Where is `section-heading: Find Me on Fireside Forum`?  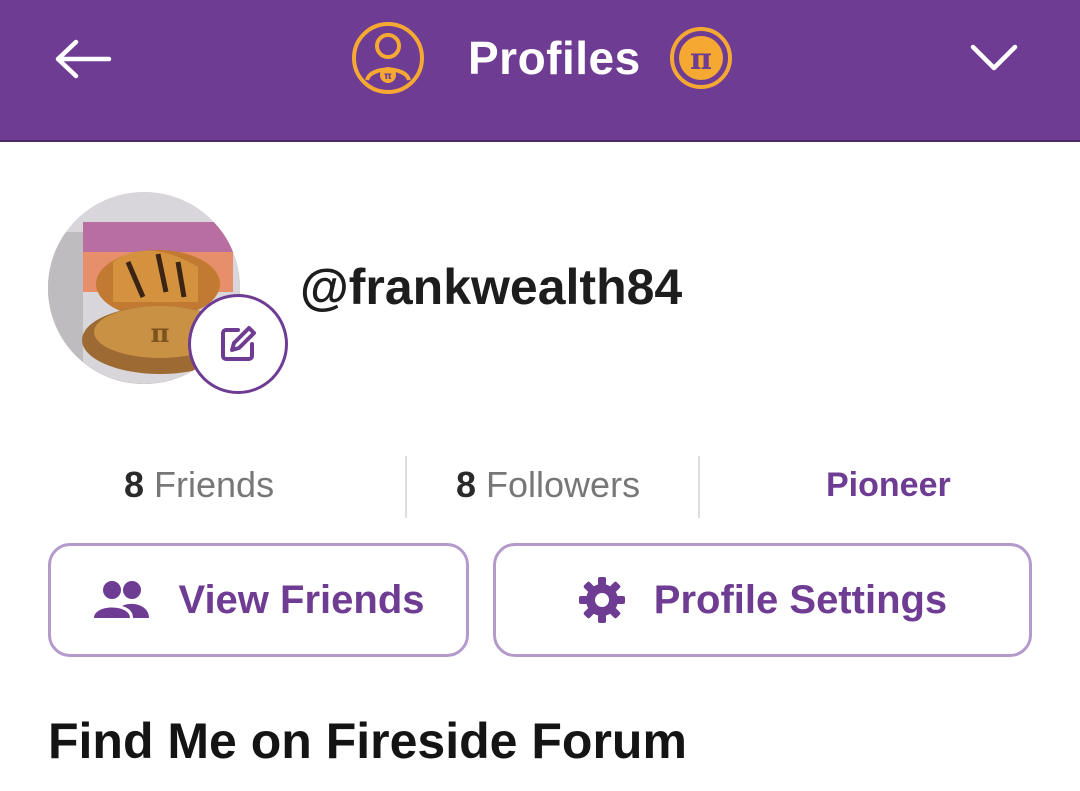
section-heading: Find Me on Fireside Forum is located at coordinates (367, 741).